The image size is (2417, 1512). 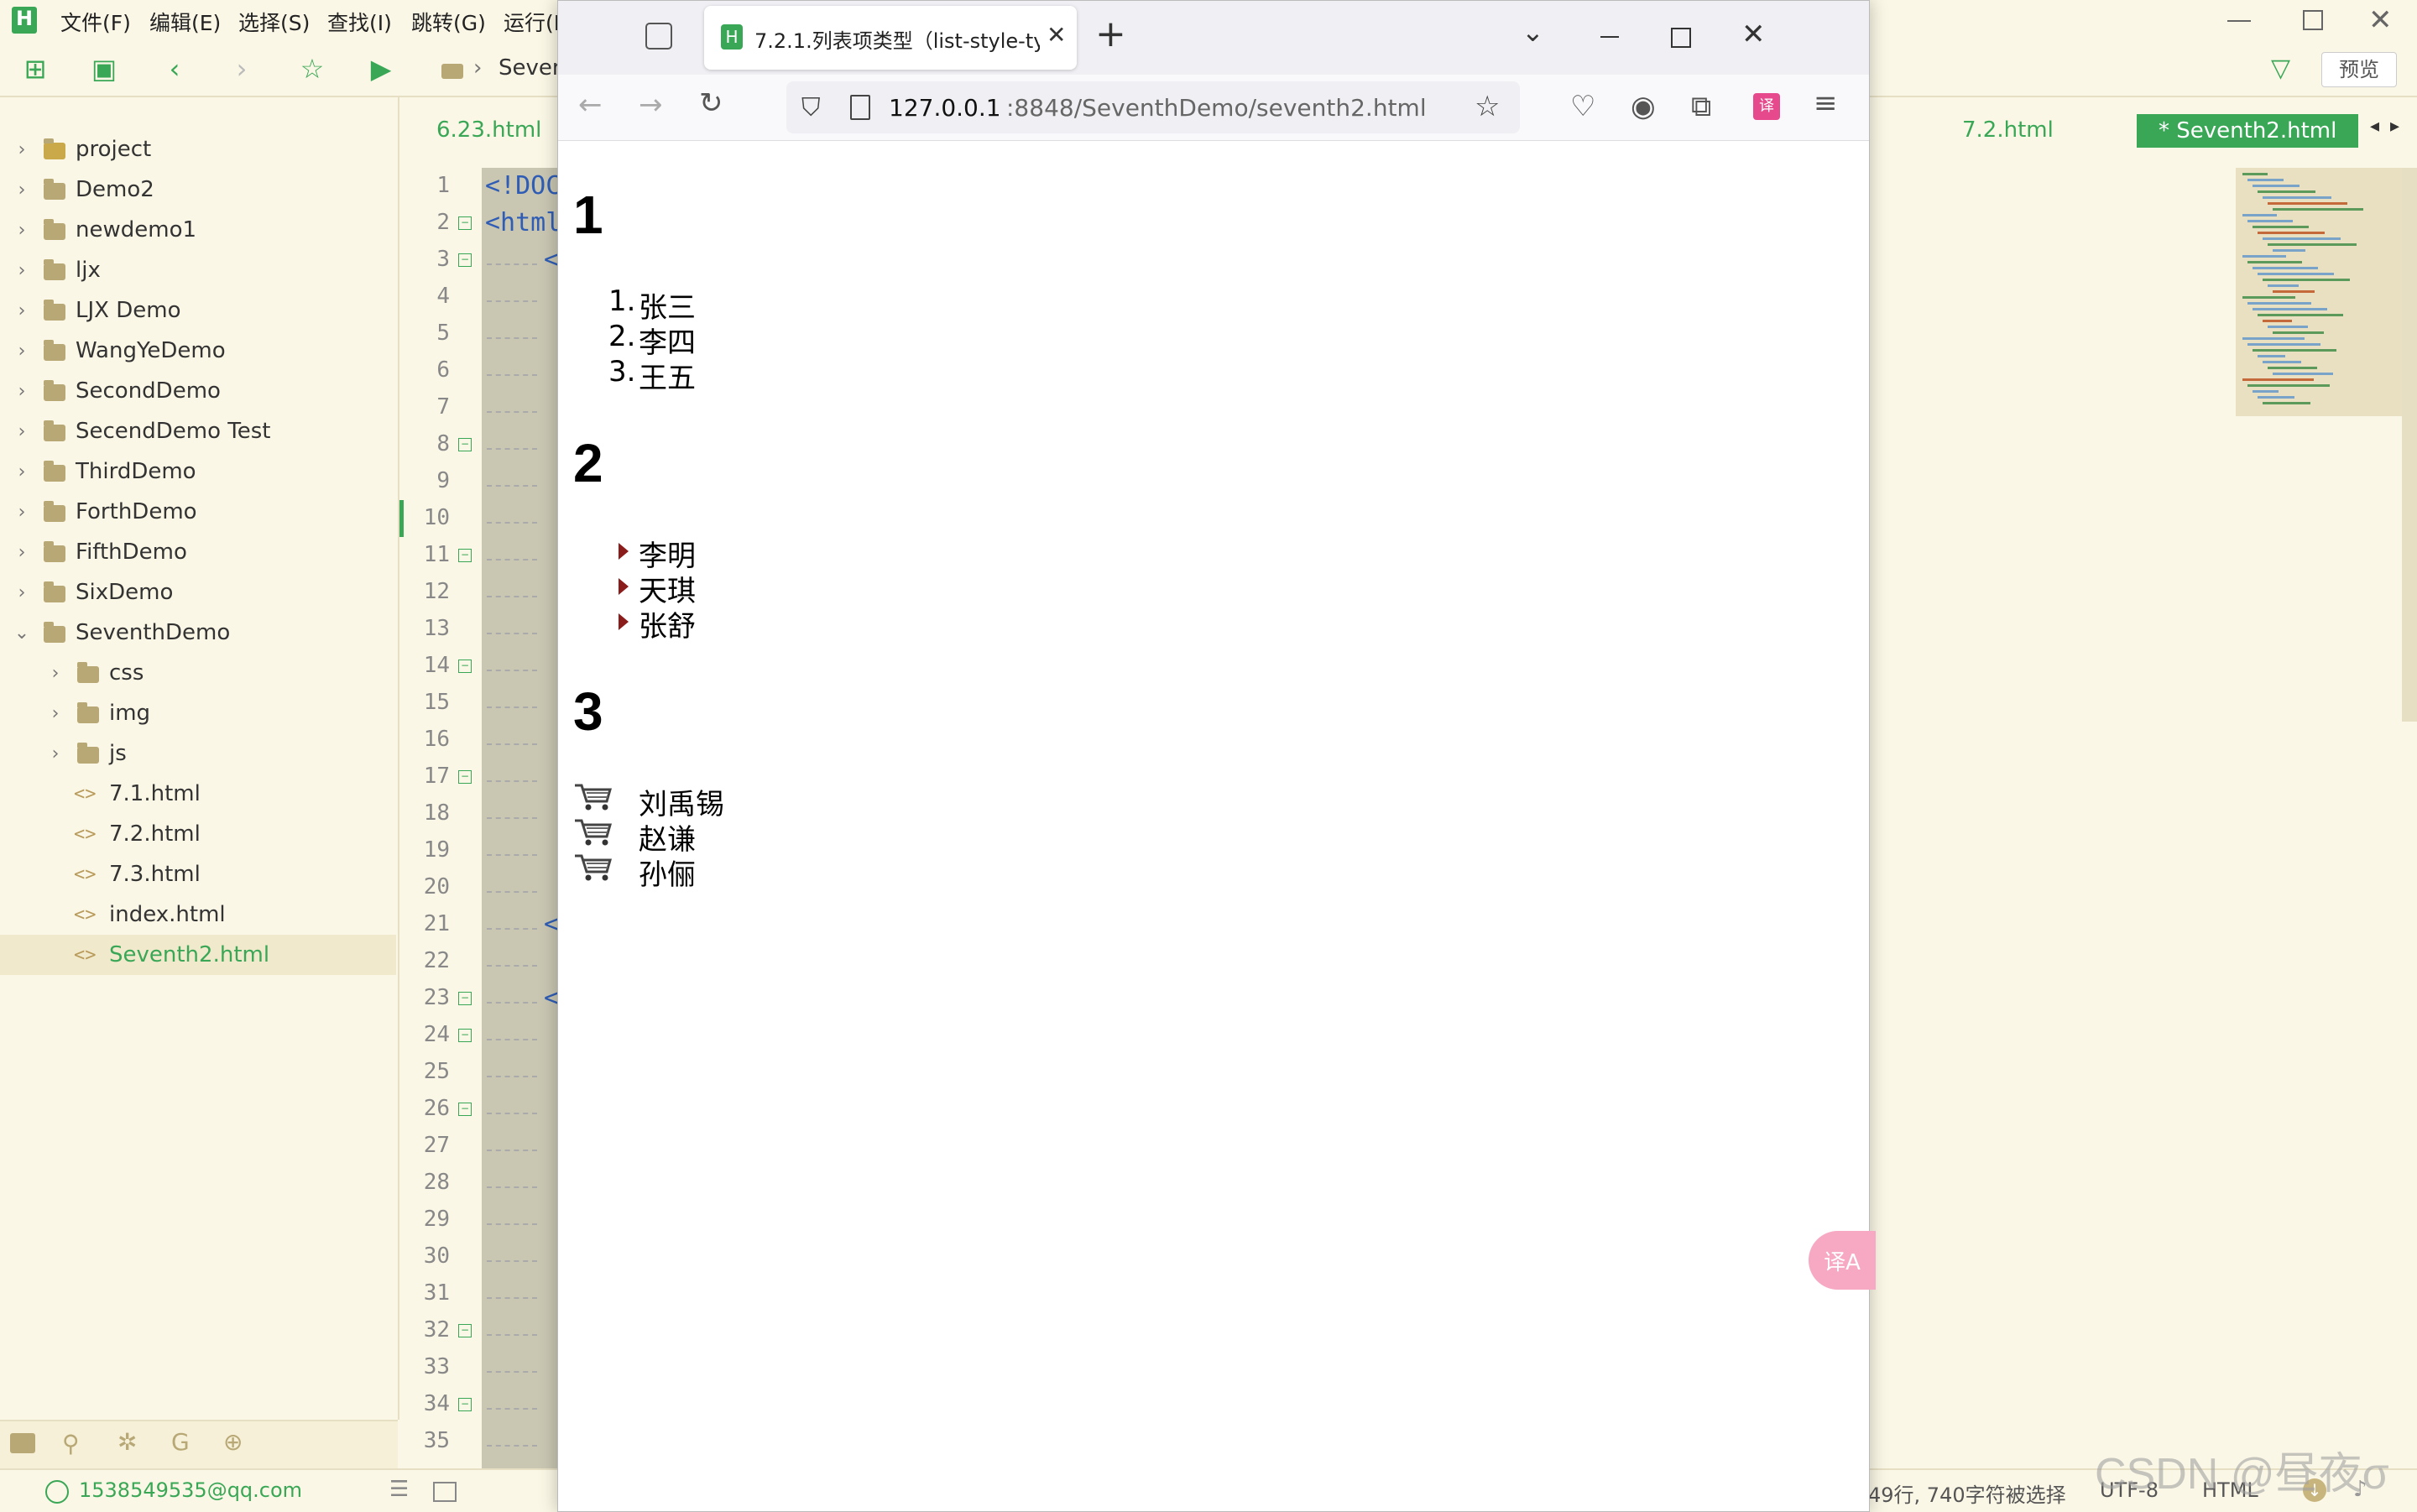 I want to click on tab-7-2-html: 7.2.html, so click(x=2008, y=130).